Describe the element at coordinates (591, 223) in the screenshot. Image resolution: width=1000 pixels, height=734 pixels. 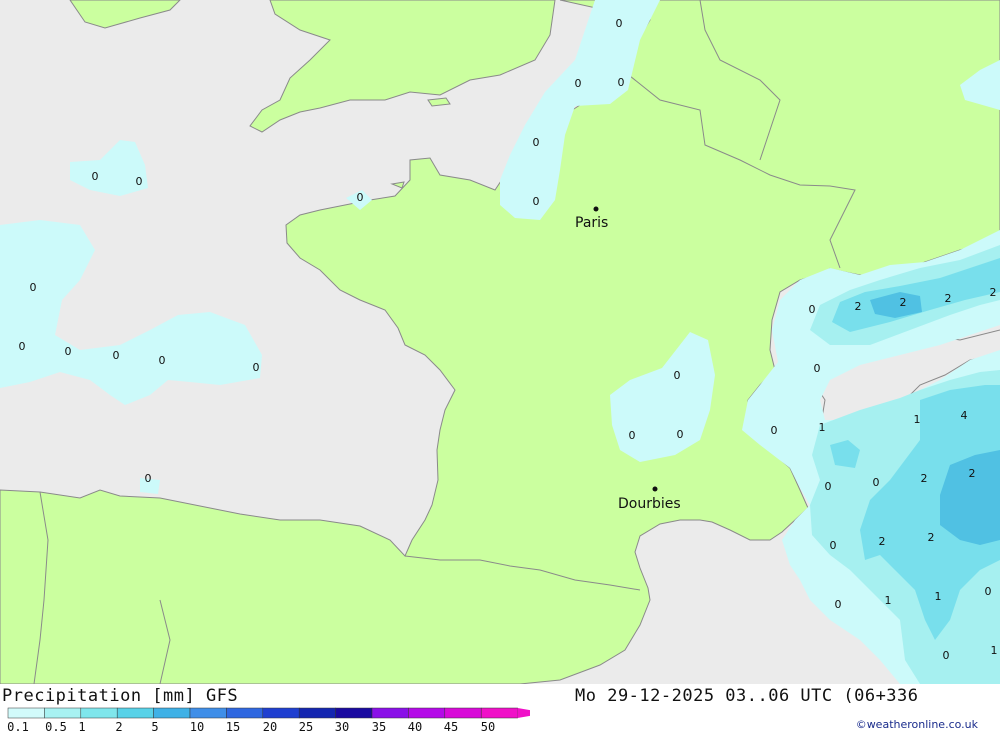
I see `city-label-paris: Paris` at that location.